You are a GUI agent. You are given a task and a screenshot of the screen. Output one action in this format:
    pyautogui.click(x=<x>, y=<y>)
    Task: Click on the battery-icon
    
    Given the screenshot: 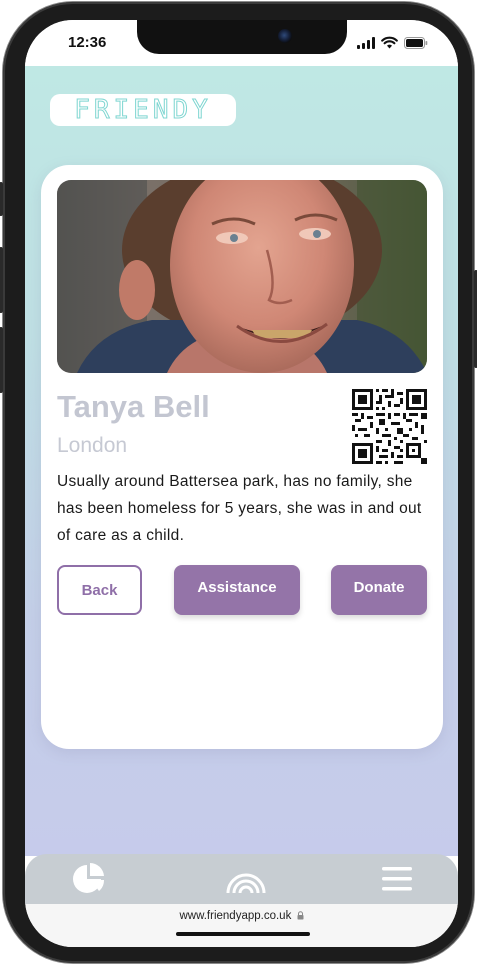 What is the action you would take?
    pyautogui.click(x=416, y=43)
    